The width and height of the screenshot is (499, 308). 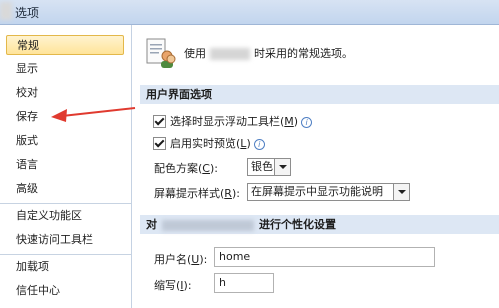 I want to click on nav-item-quick-access-toolbar: 快速访问工具栏, so click(x=65, y=240).